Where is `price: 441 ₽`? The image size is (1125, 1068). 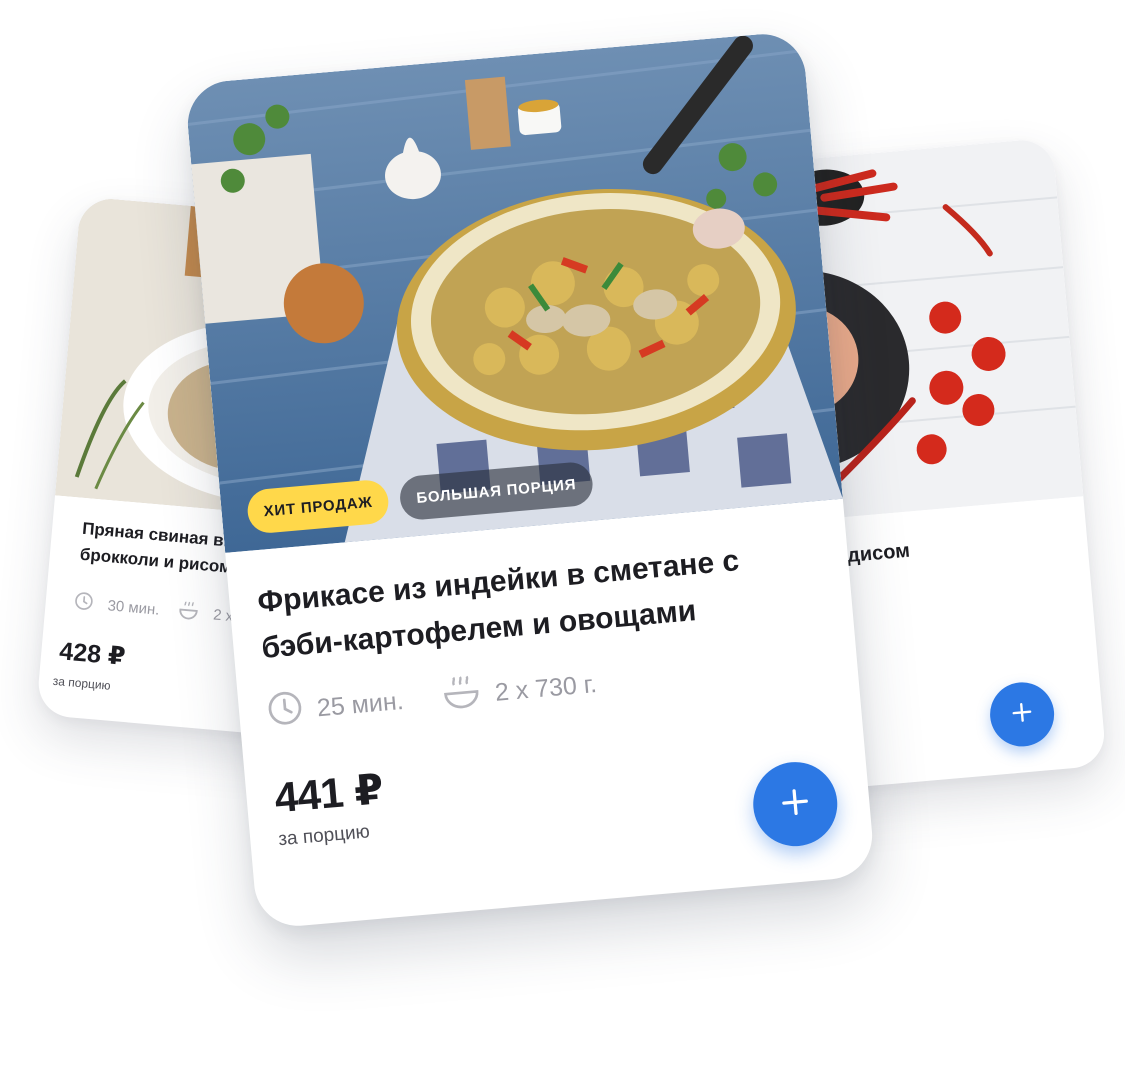 price: 441 ₽ is located at coordinates (328, 793).